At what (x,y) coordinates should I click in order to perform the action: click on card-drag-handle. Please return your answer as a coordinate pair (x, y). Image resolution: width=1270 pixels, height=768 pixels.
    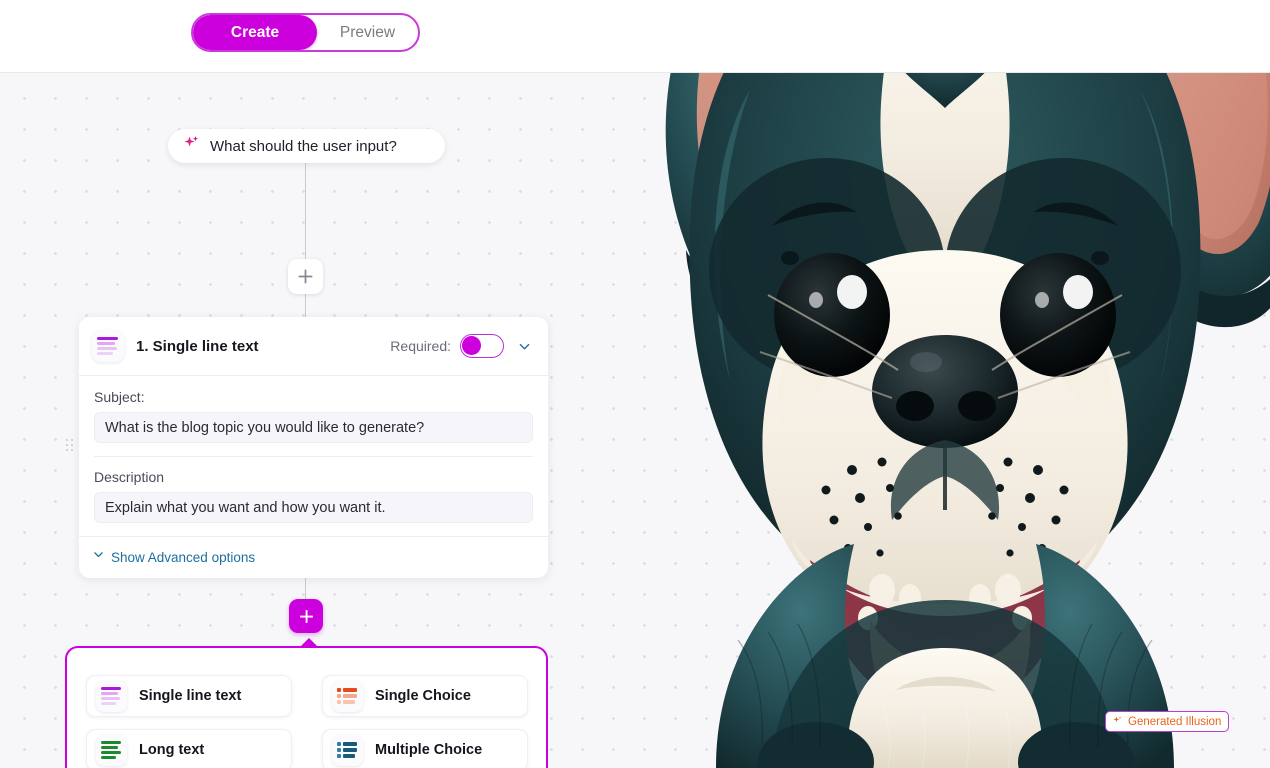
    Looking at the image, I should click on (70, 446).